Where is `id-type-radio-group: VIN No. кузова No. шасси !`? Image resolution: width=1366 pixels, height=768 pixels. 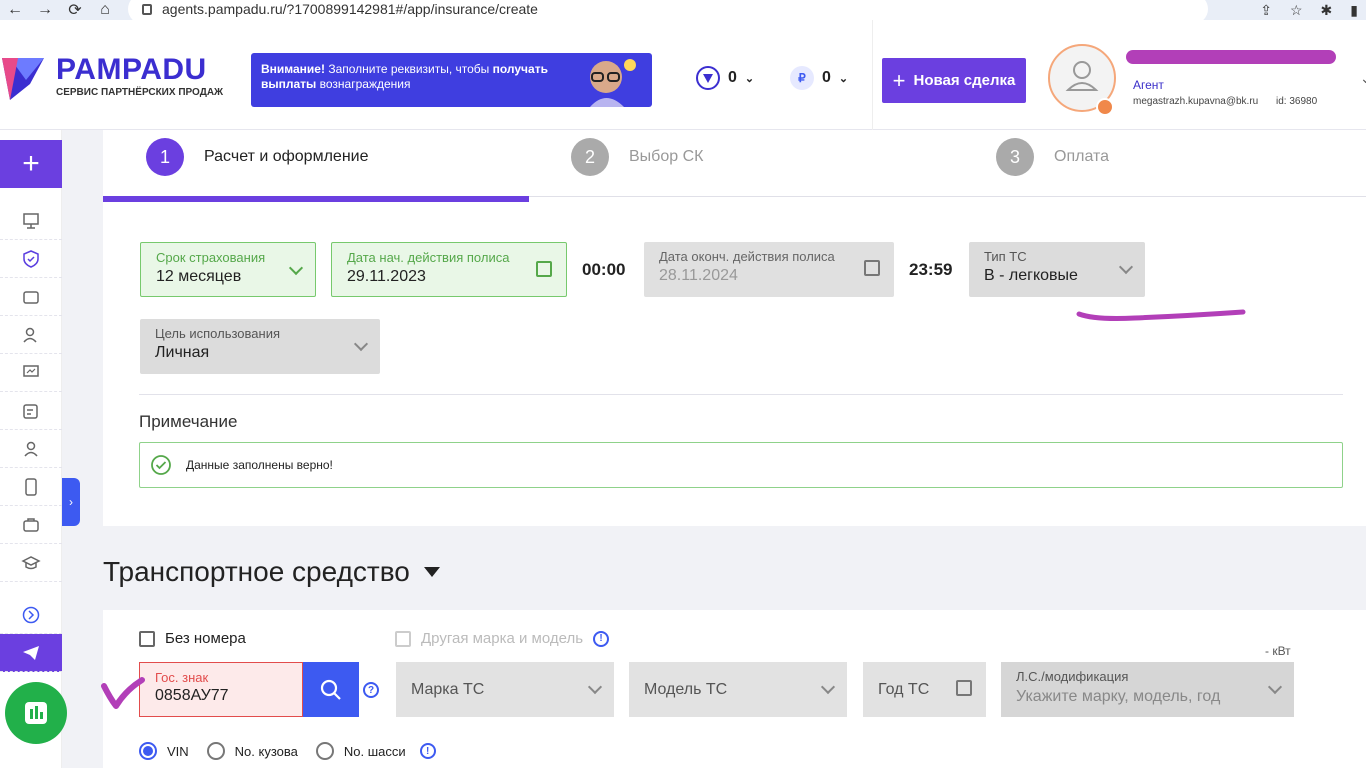
id-type-radio-group: VIN No. кузова No. шасси ! is located at coordinates (287, 751).